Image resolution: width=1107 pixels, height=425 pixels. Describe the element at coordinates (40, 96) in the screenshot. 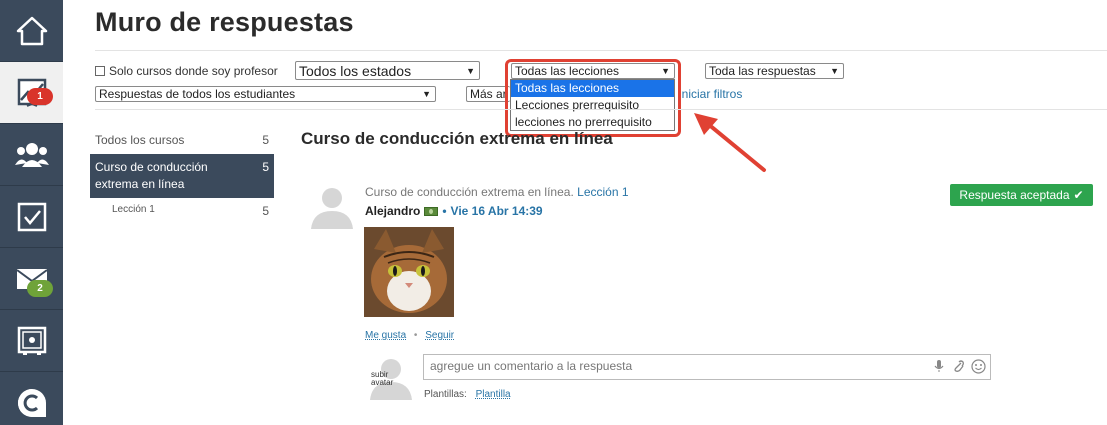

I see `notification-badge: 1` at that location.